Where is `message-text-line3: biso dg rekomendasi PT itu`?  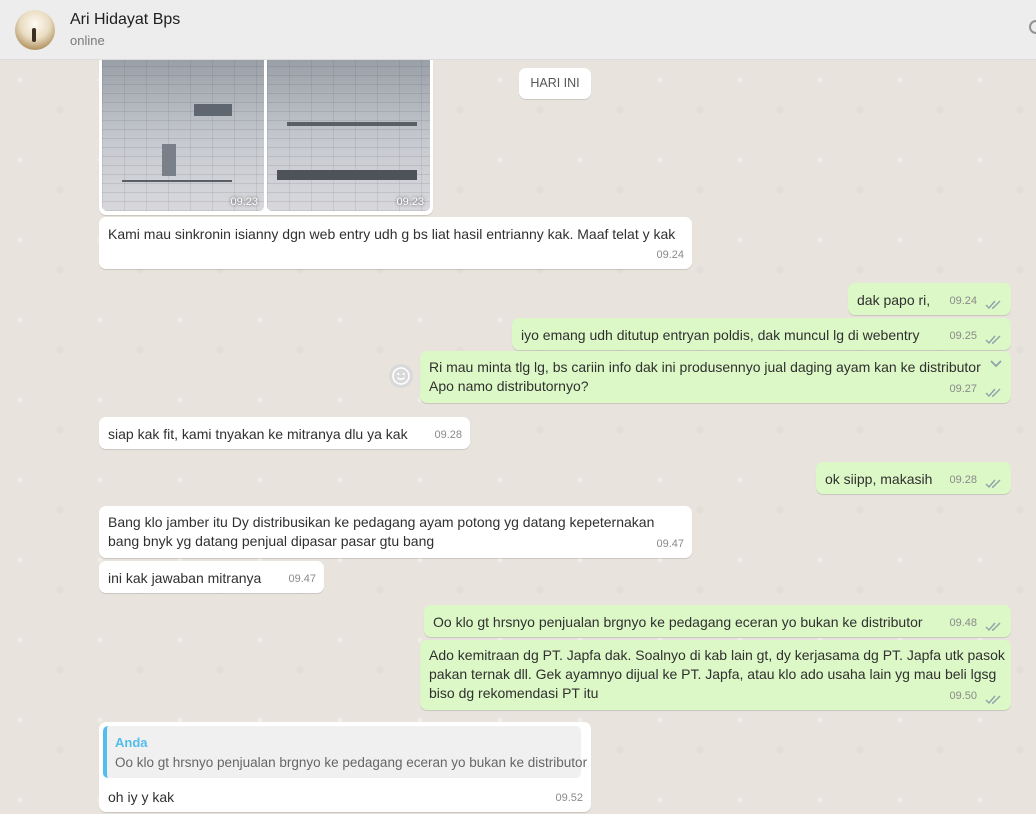 message-text-line3: biso dg rekomendasi PT itu is located at coordinates (514, 693).